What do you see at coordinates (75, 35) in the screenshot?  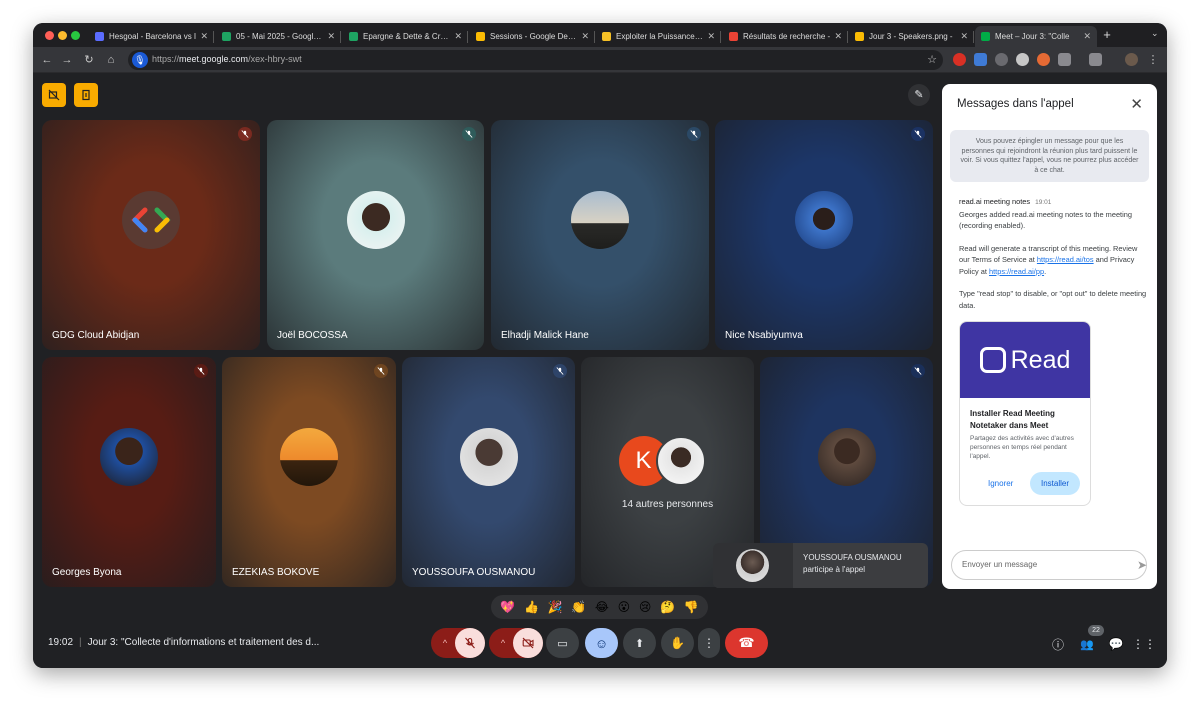 I see `maximize-window-button` at bounding box center [75, 35].